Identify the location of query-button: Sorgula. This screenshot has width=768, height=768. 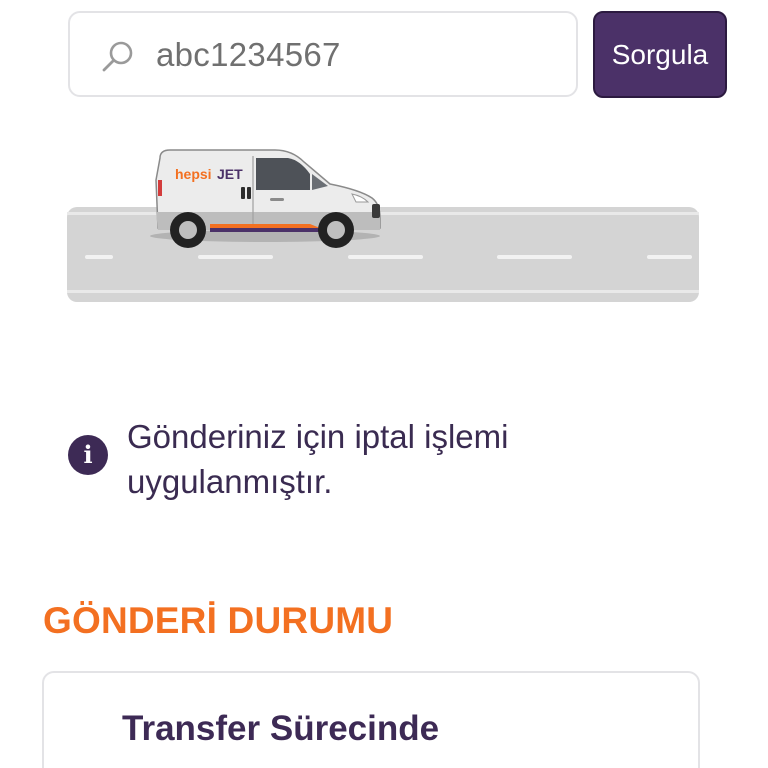
(660, 54).